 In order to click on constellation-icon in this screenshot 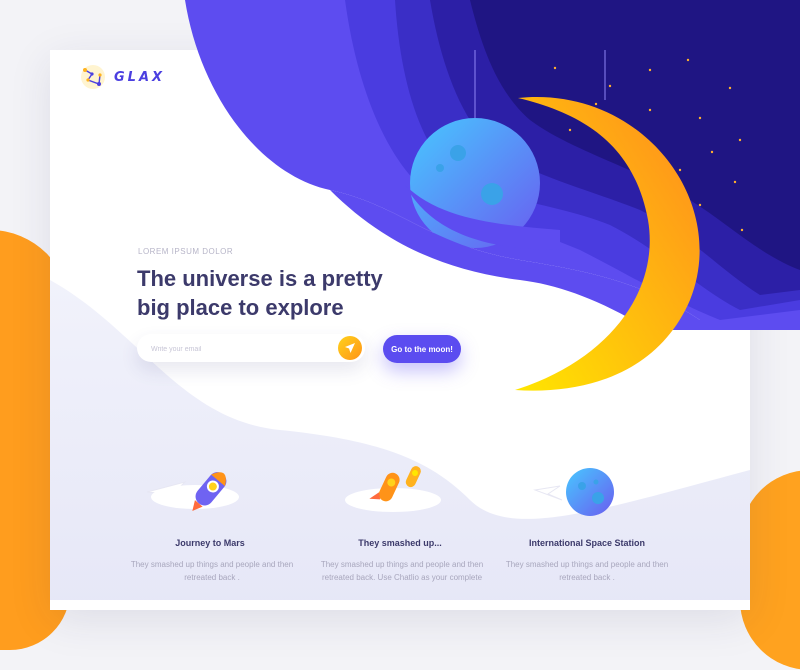, I will do `click(93, 77)`.